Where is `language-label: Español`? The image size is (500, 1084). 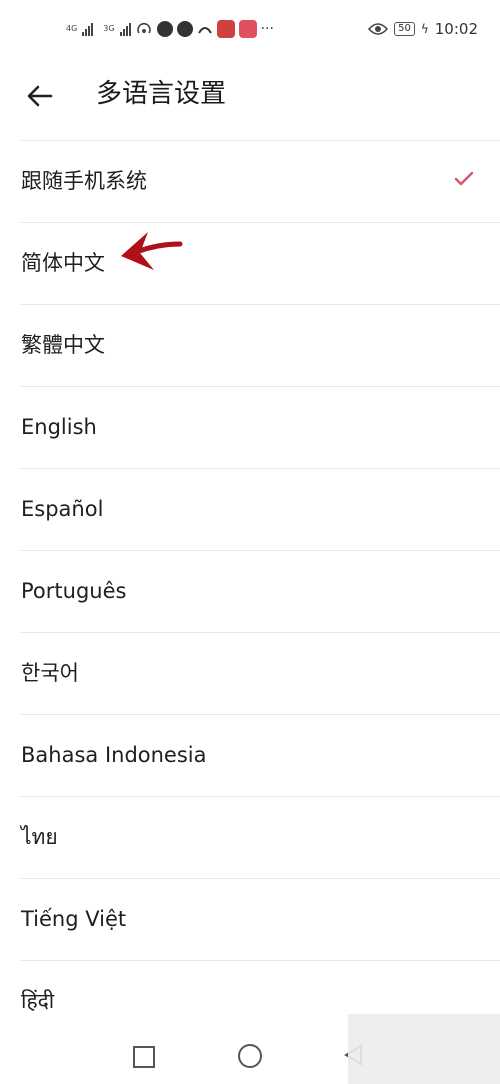 language-label: Español is located at coordinates (62, 509).